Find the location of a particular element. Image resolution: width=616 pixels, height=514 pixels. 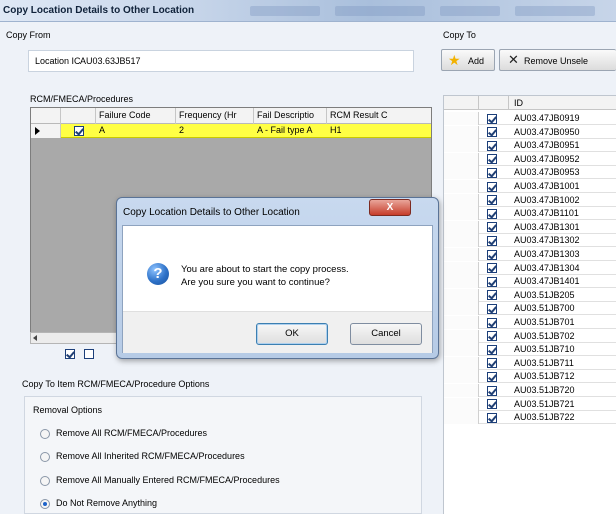

select-none-checkbox is located at coordinates (89, 353).